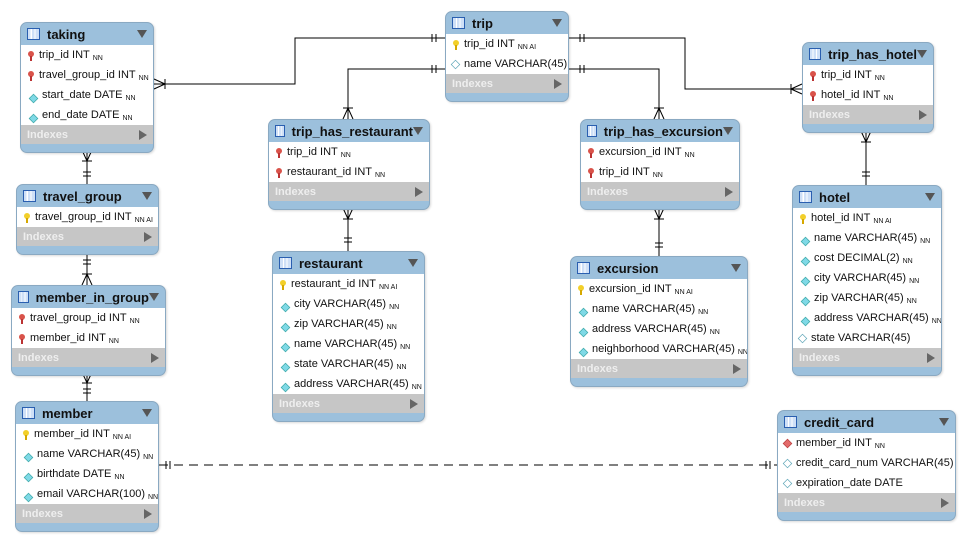 This screenshot has height=540, width=966. Describe the element at coordinates (583, 352) in the screenshot. I see `not-null-column-icon` at that location.